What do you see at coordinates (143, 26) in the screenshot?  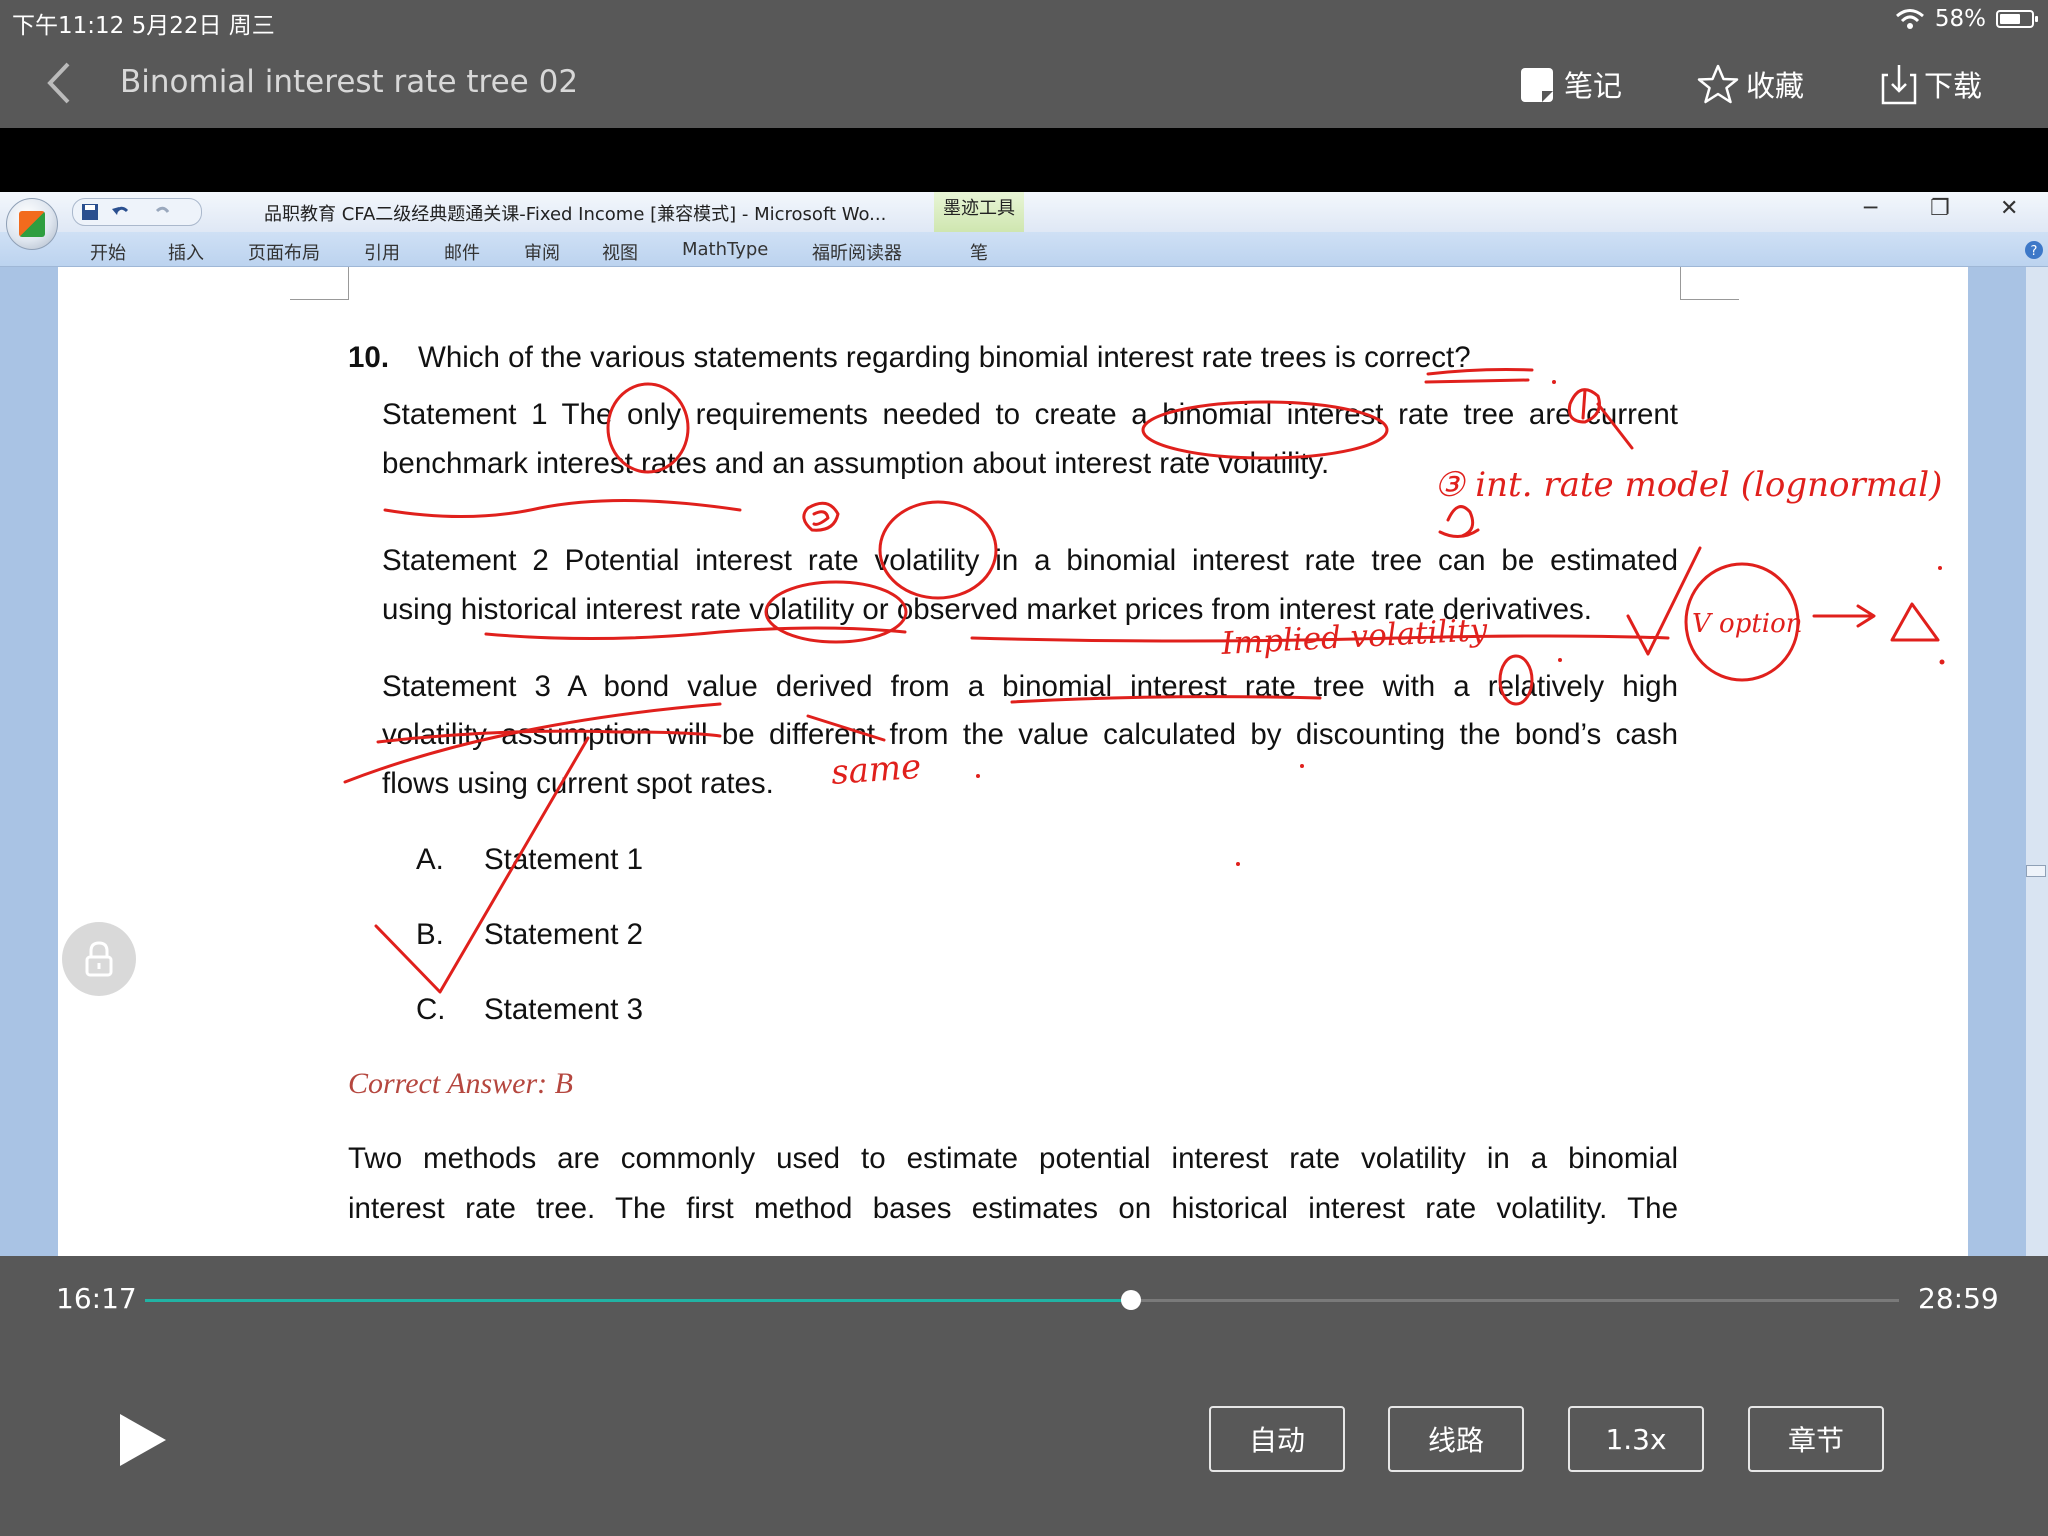 I see `status-time-date: 下午11:12 5月22日 周三` at bounding box center [143, 26].